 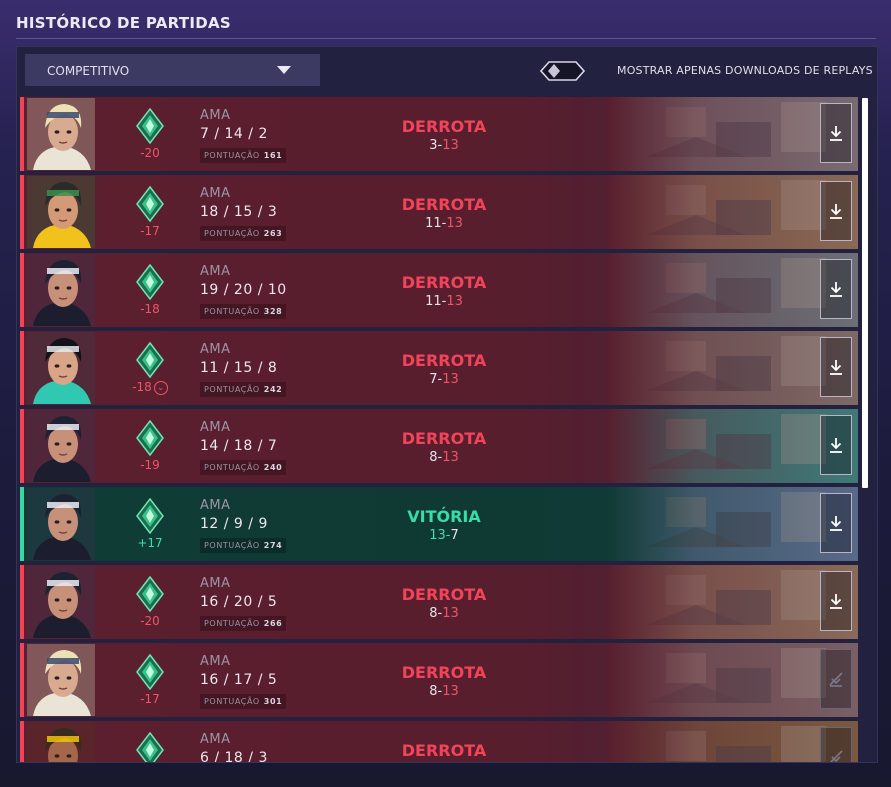 What do you see at coordinates (150, 309) in the screenshot?
I see `rr-change: -18` at bounding box center [150, 309].